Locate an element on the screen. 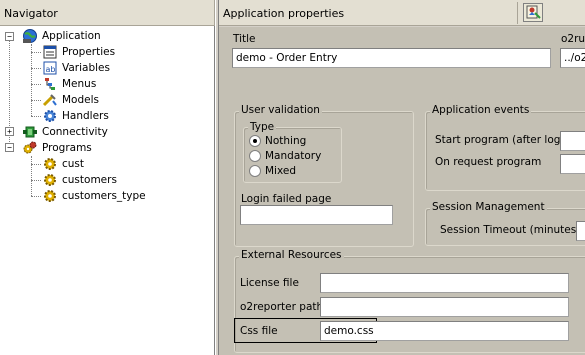 The height and width of the screenshot is (355, 585). external-resources-legend: External Resources is located at coordinates (291, 255).